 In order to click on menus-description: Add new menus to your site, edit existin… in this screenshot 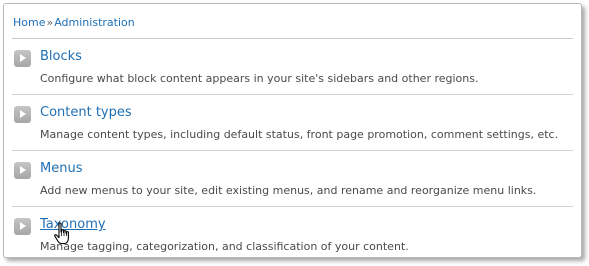, I will do `click(288, 190)`.